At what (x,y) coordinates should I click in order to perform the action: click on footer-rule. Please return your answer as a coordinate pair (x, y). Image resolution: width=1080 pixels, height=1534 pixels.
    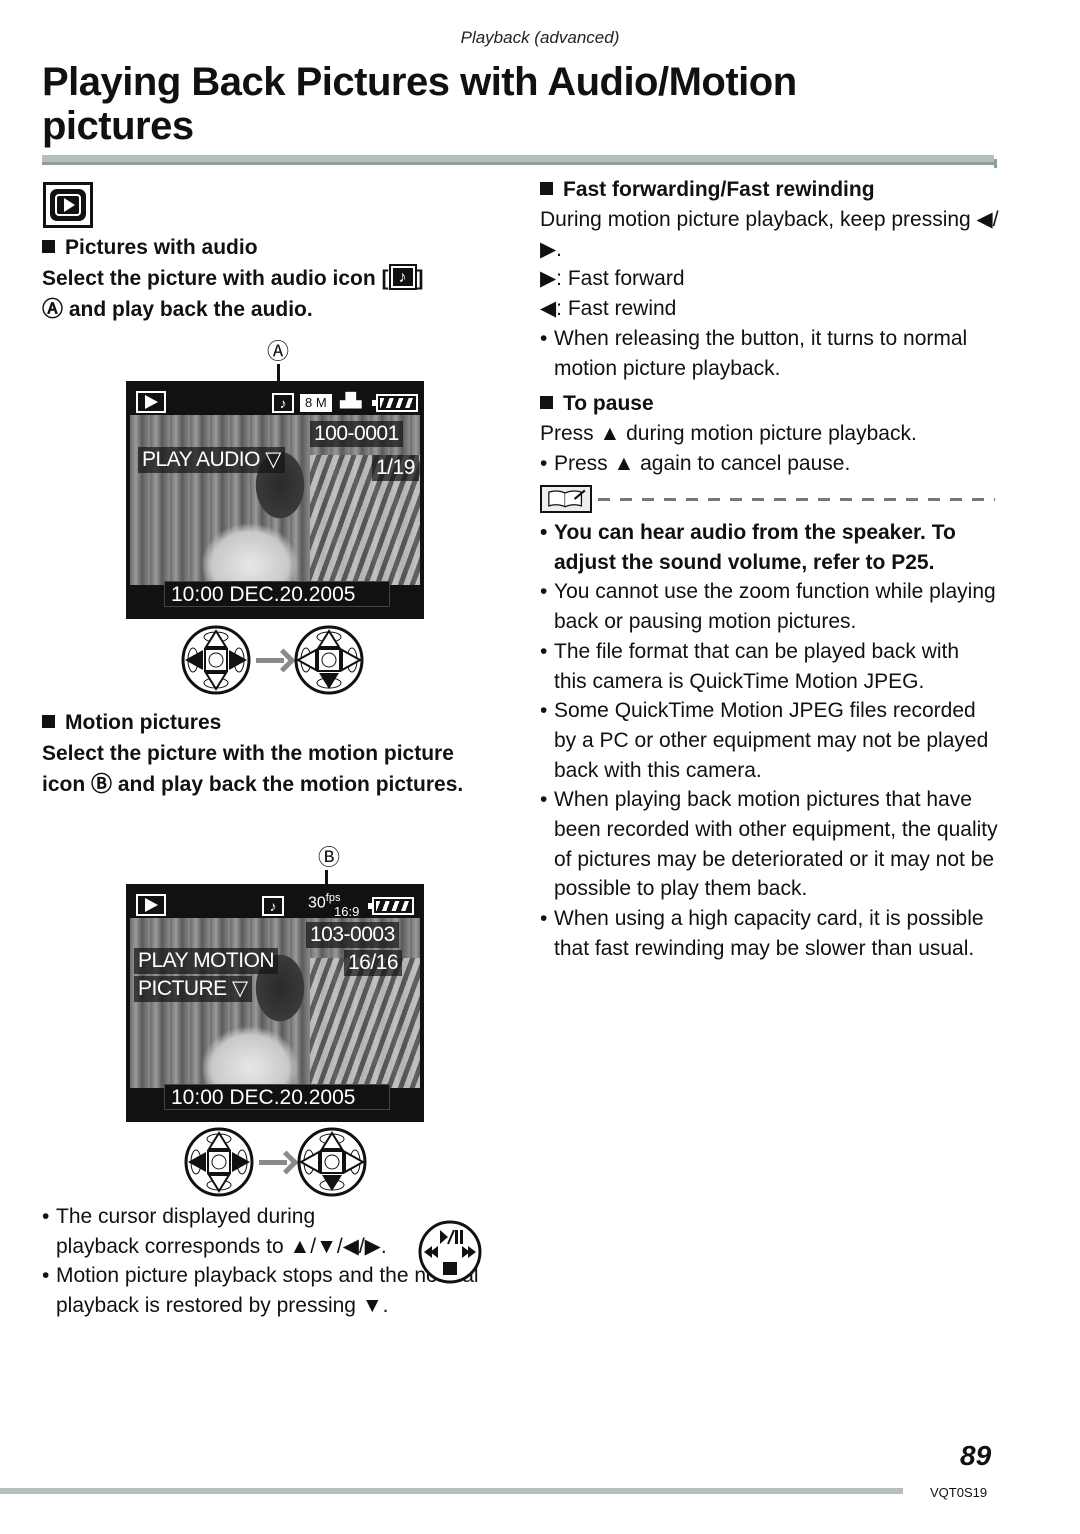
    Looking at the image, I should click on (451, 1491).